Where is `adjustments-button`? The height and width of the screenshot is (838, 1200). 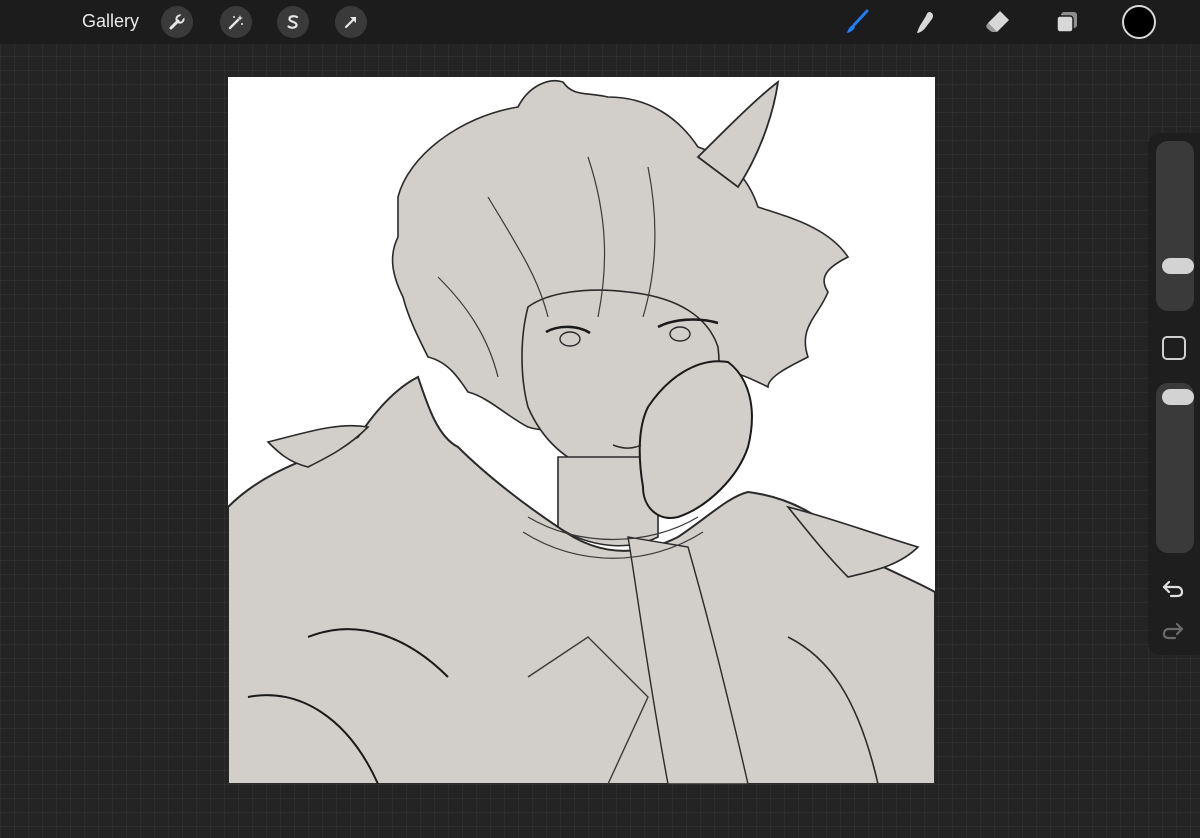 adjustments-button is located at coordinates (236, 22).